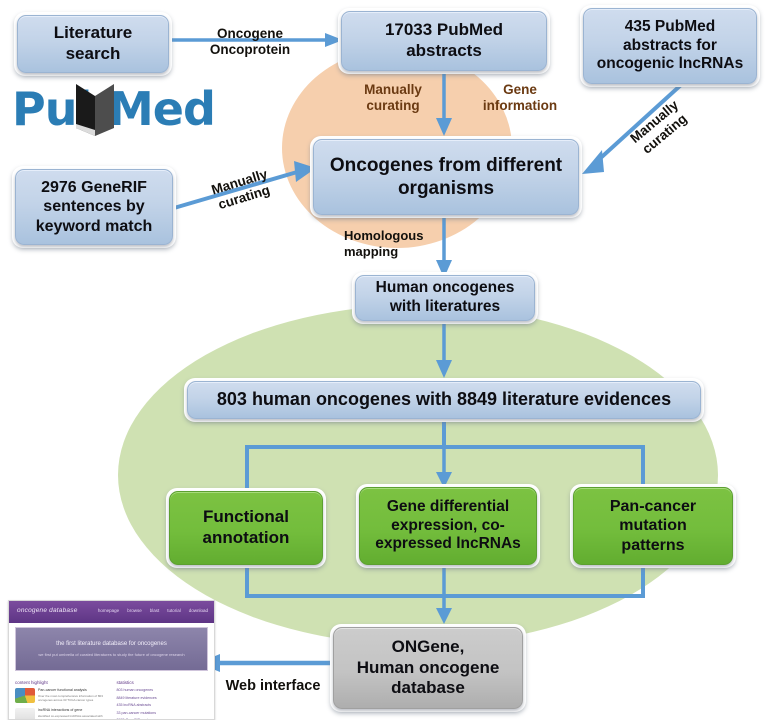  I want to click on bar-chart-thumbnail-icon, so click(25, 713).